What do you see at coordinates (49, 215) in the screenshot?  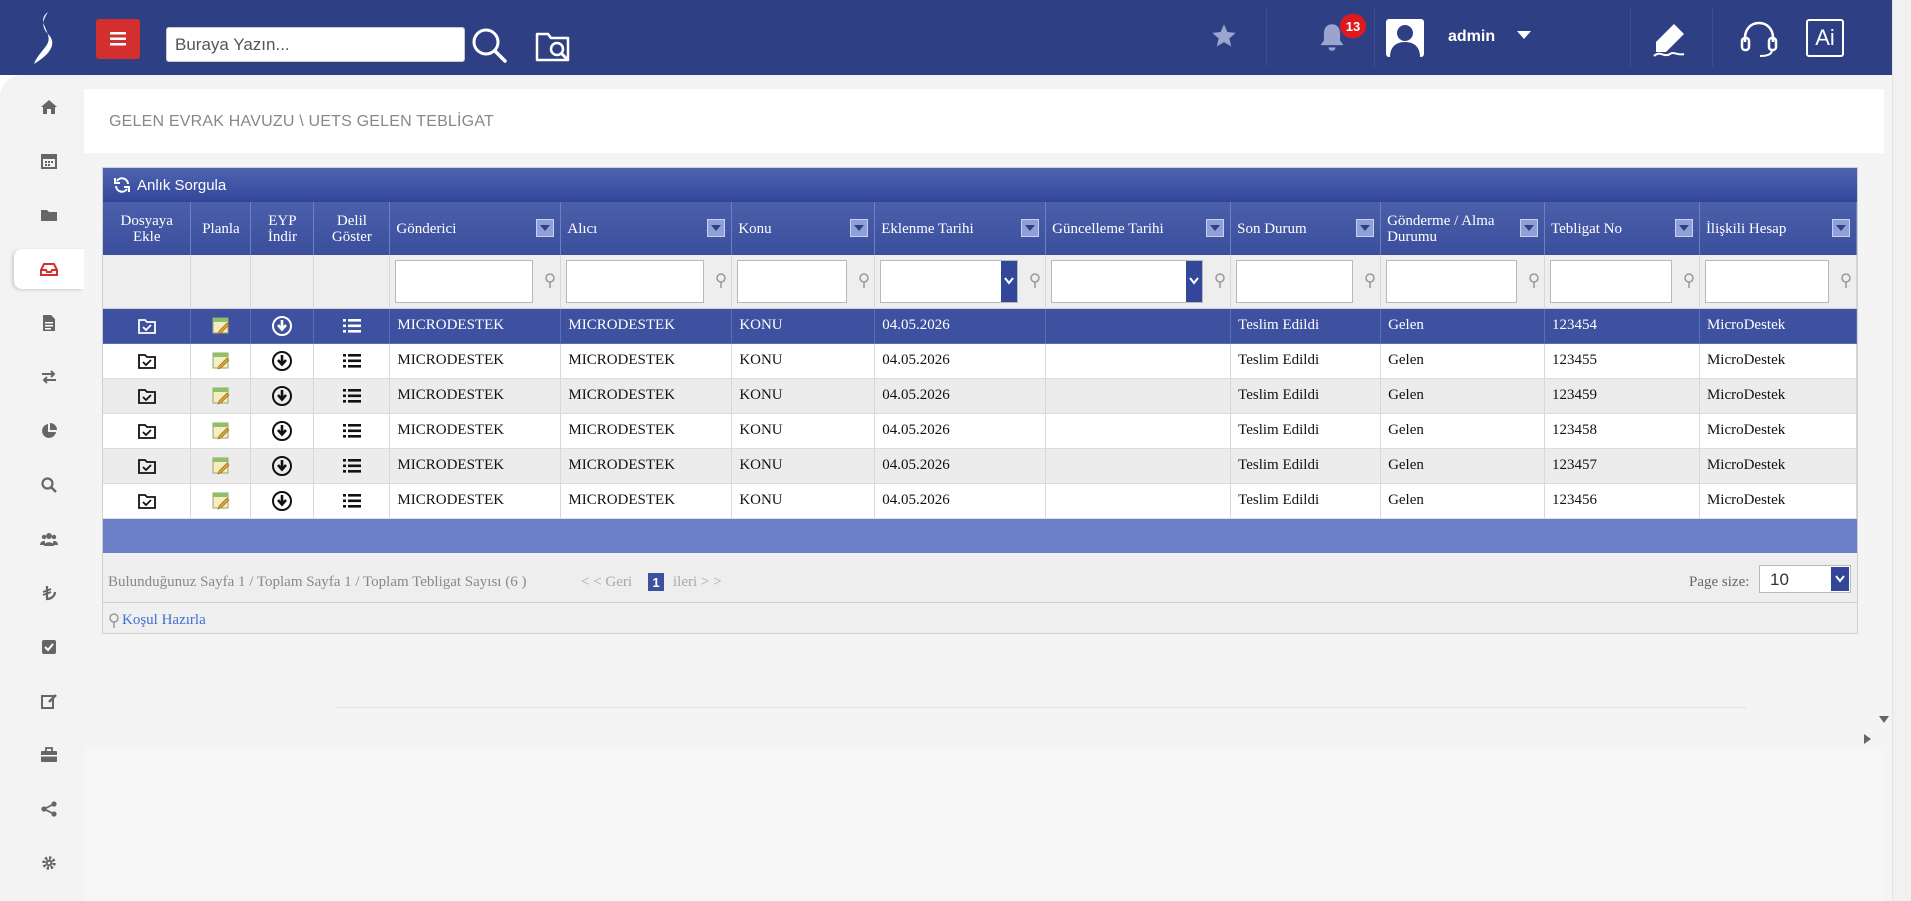 I see `sidebar-item-folder` at bounding box center [49, 215].